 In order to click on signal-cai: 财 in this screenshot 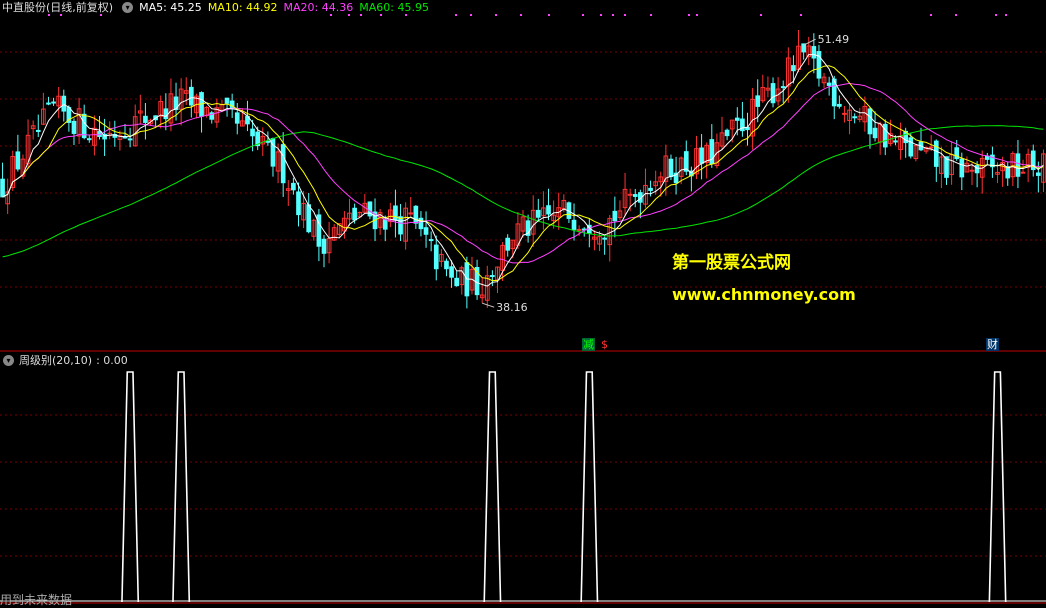, I will do `click(992, 344)`.